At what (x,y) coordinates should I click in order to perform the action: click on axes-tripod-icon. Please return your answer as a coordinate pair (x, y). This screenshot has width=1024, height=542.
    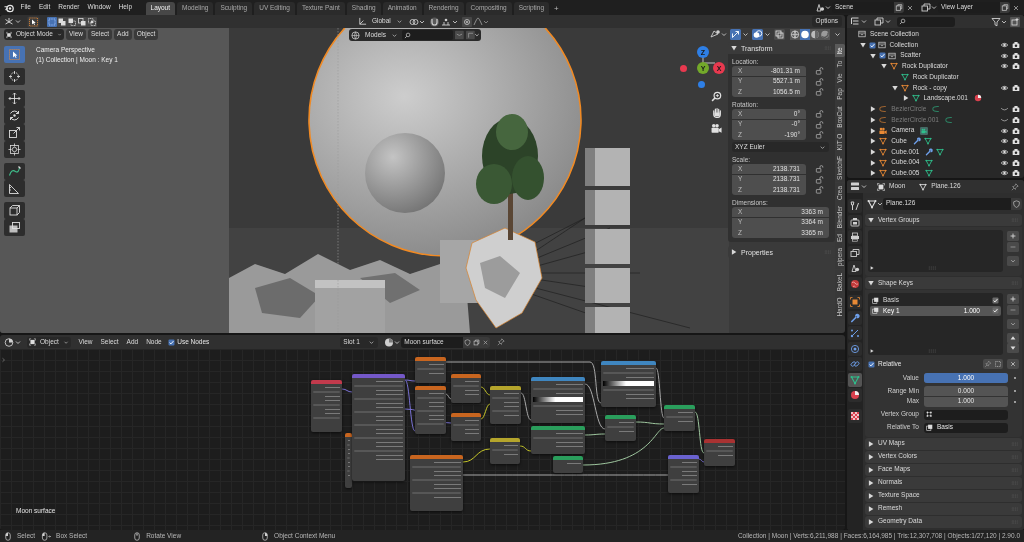
    Looking at the image, I should click on (12, 21).